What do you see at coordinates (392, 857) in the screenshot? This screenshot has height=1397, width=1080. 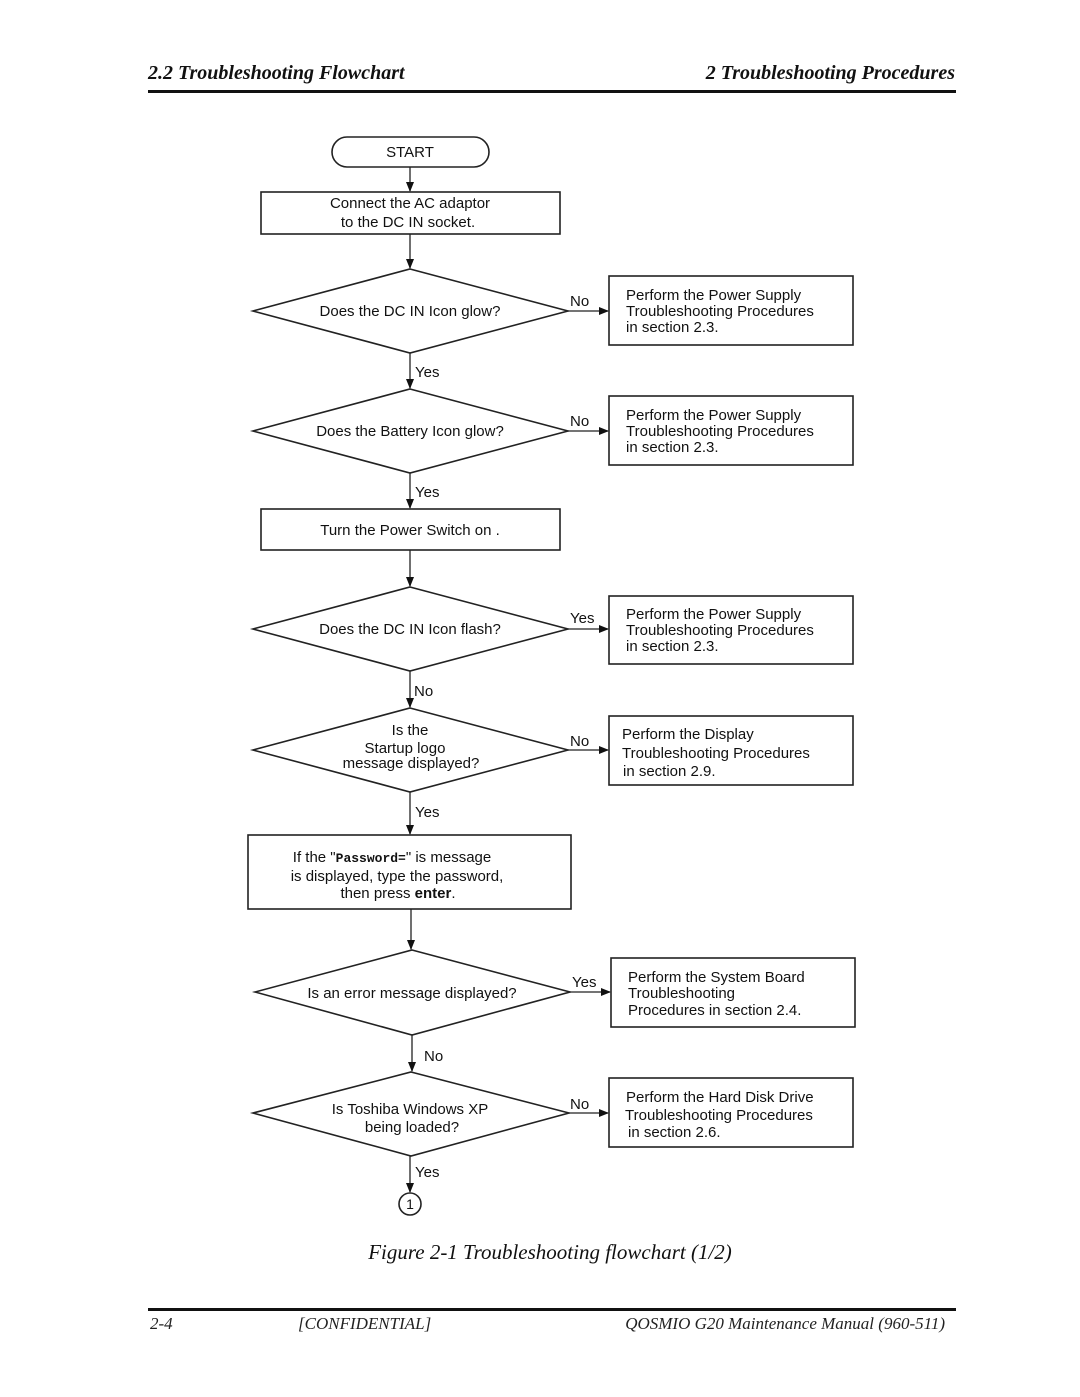 I see `step-text: If the "Password=" is message` at bounding box center [392, 857].